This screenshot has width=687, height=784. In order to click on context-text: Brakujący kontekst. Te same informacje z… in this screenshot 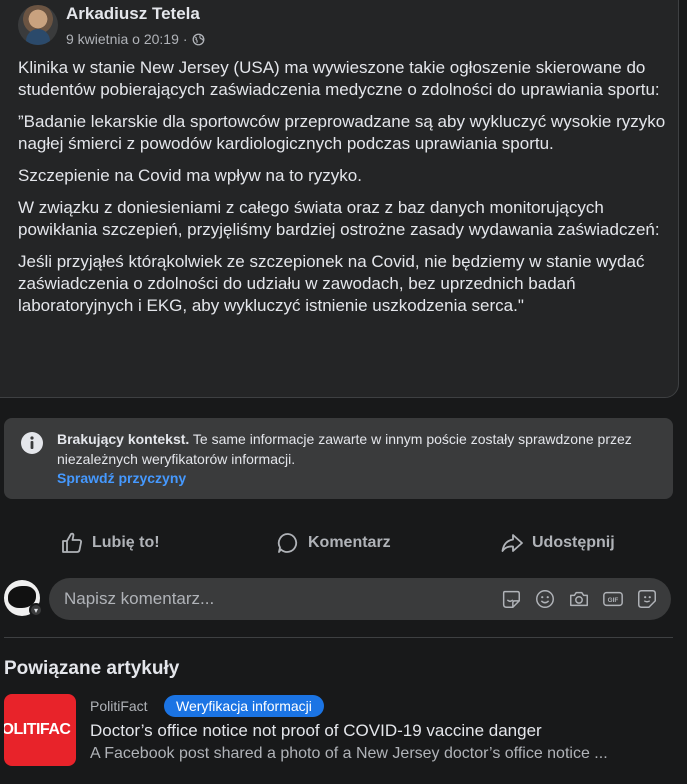, I will do `click(357, 449)`.